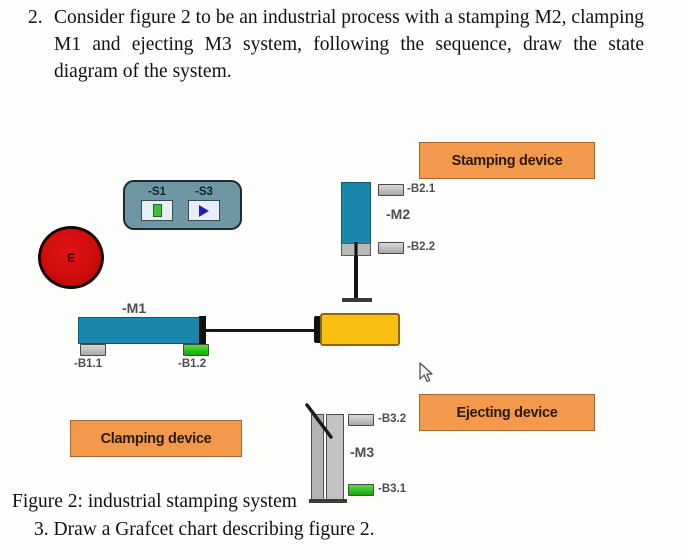  Describe the element at coordinates (192, 364) in the screenshot. I see `sensor-b1-2-label: -B1.2` at that location.